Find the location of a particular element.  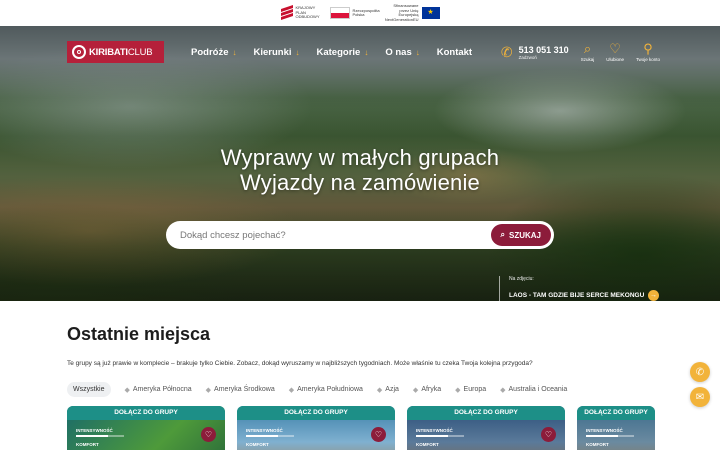

site-logo: KIRIBATICLUB is located at coordinates (115, 52).